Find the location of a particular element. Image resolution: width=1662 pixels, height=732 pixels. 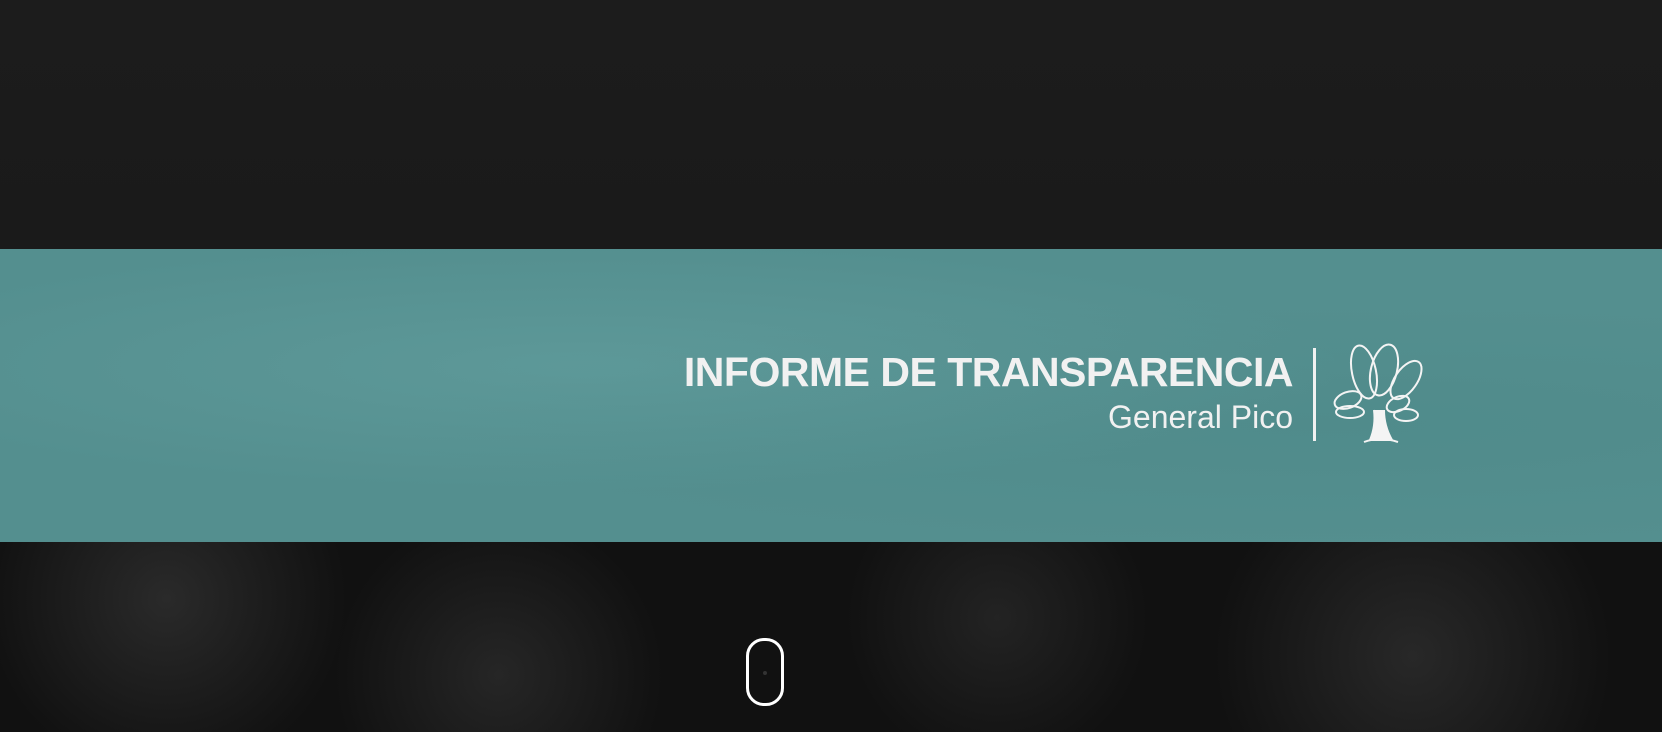

page-subtitle: General Pico is located at coordinates (1200, 417).